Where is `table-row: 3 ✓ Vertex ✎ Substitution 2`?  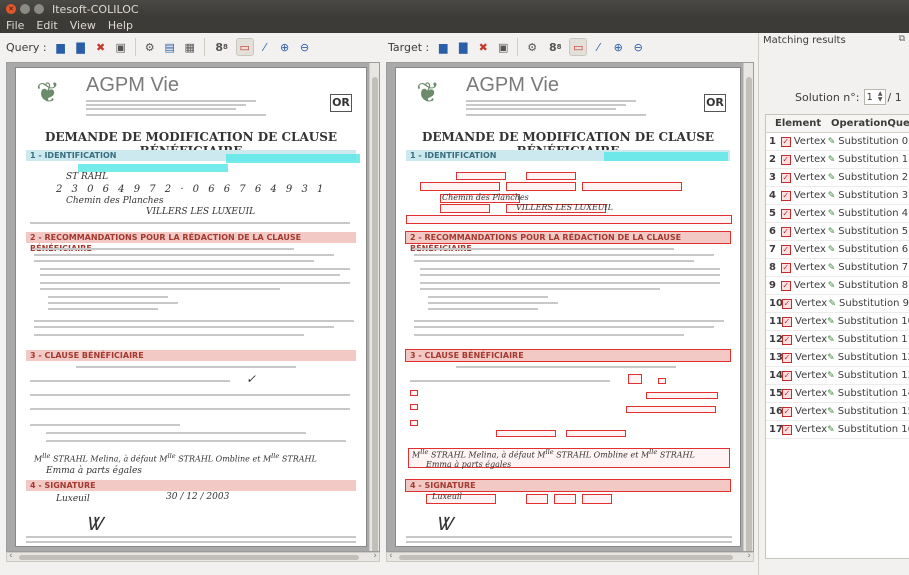
table-row: 3 ✓ Vertex ✎ Substitution 2 is located at coordinates (837, 178).